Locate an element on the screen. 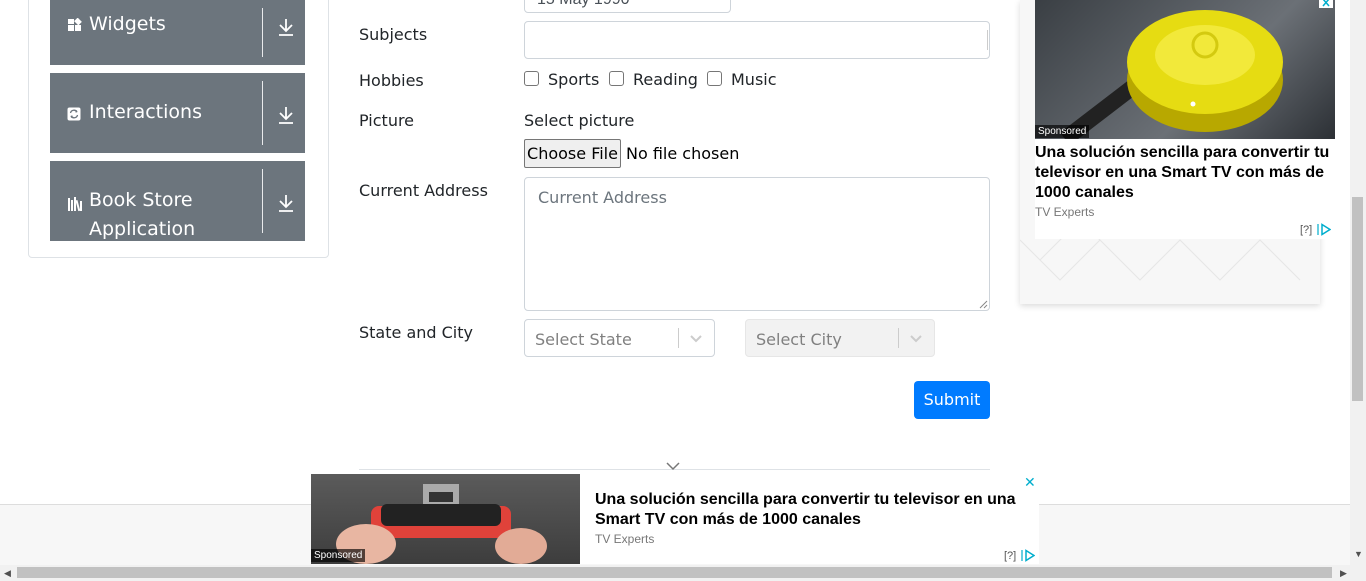 The image size is (1366, 581). select-picture-label: Select picture is located at coordinates (579, 120).